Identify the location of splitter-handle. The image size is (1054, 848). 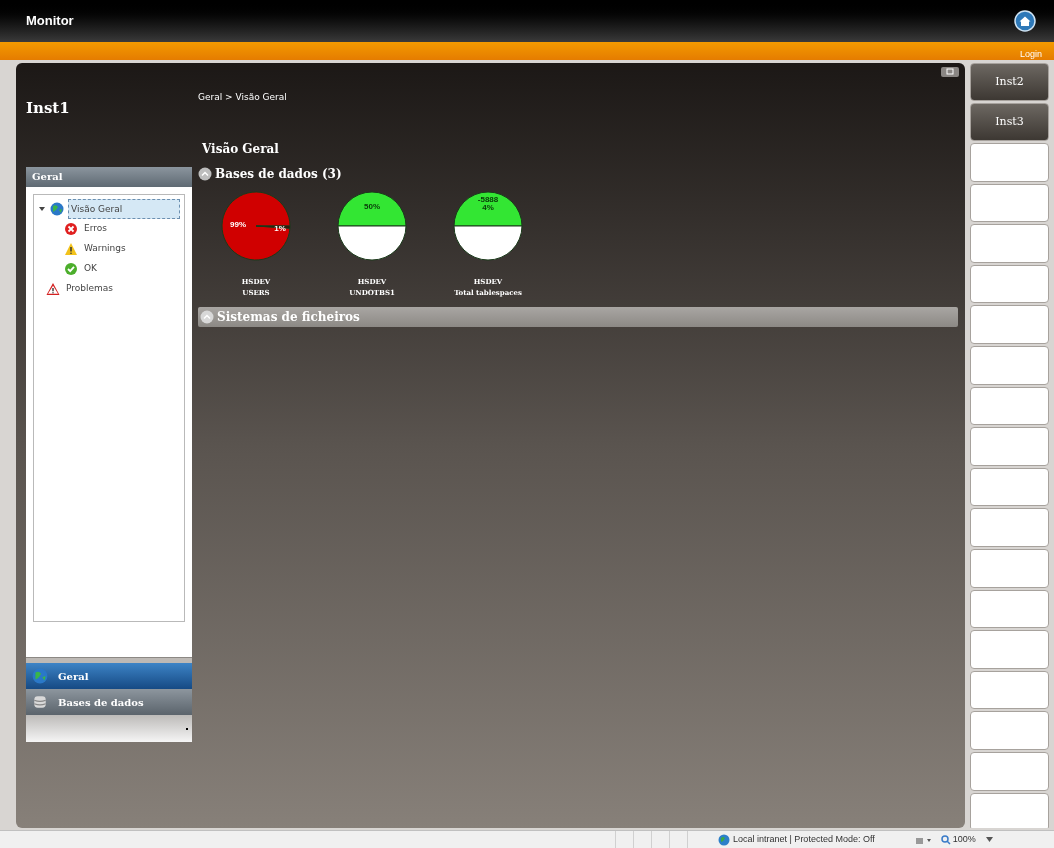
(109, 660).